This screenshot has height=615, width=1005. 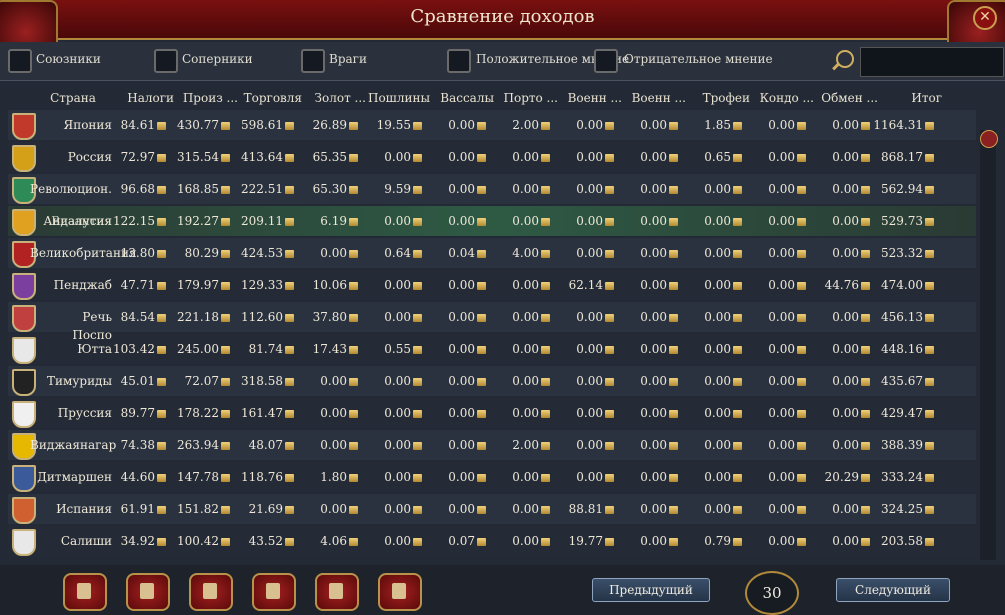 What do you see at coordinates (270, 98) in the screenshot?
I see `column-header: Торговля` at bounding box center [270, 98].